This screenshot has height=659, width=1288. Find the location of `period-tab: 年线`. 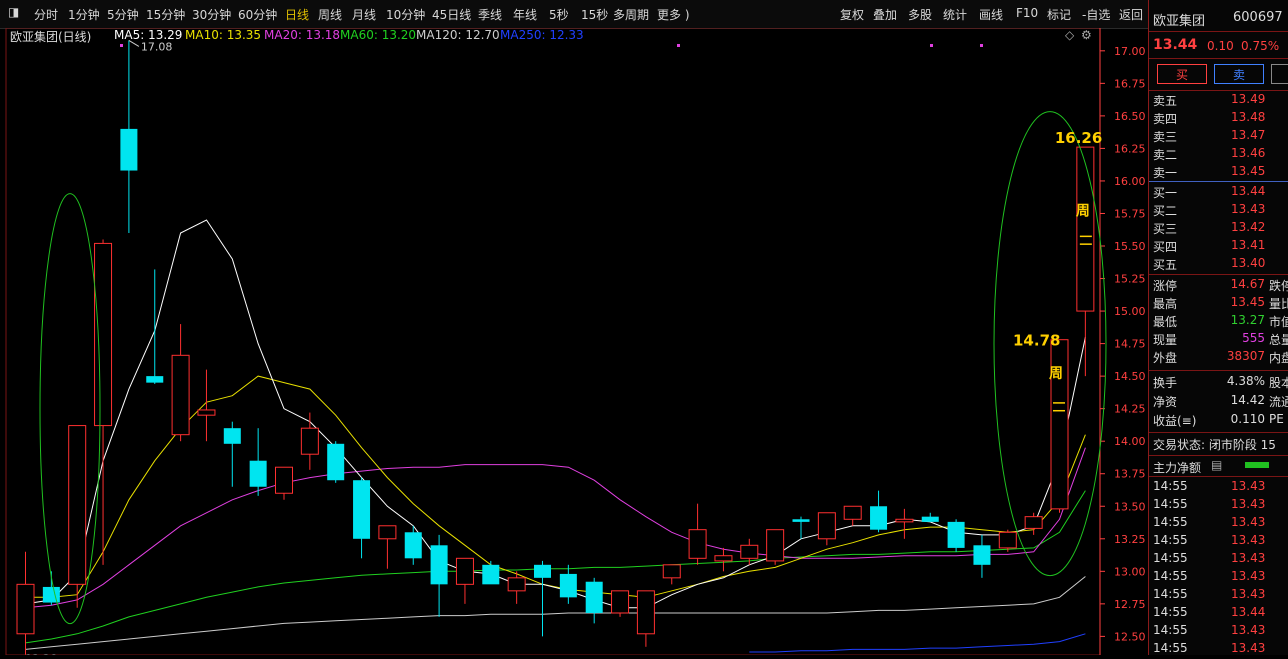

period-tab: 年线 is located at coordinates (525, 14).